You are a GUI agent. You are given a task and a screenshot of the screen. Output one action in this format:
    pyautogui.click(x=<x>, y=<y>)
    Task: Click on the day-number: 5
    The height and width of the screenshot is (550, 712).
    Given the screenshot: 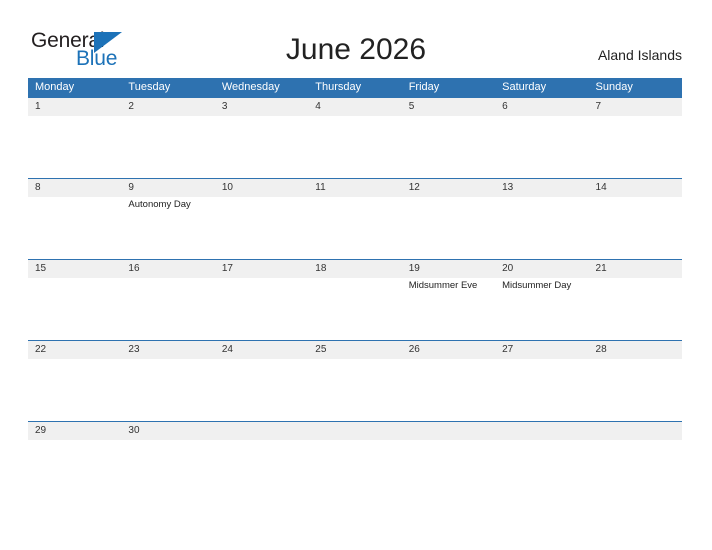 What is the action you would take?
    pyautogui.click(x=411, y=106)
    